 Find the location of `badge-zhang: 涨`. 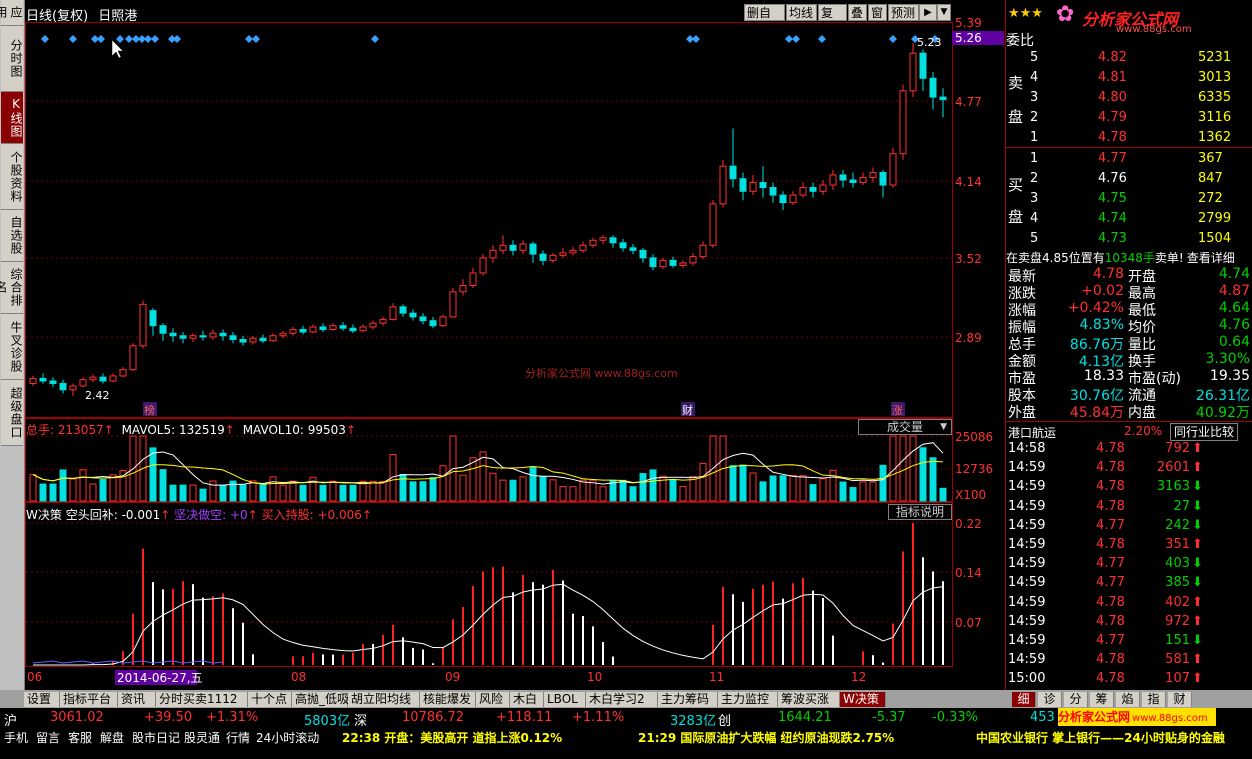

badge-zhang: 涨 is located at coordinates (897, 410).